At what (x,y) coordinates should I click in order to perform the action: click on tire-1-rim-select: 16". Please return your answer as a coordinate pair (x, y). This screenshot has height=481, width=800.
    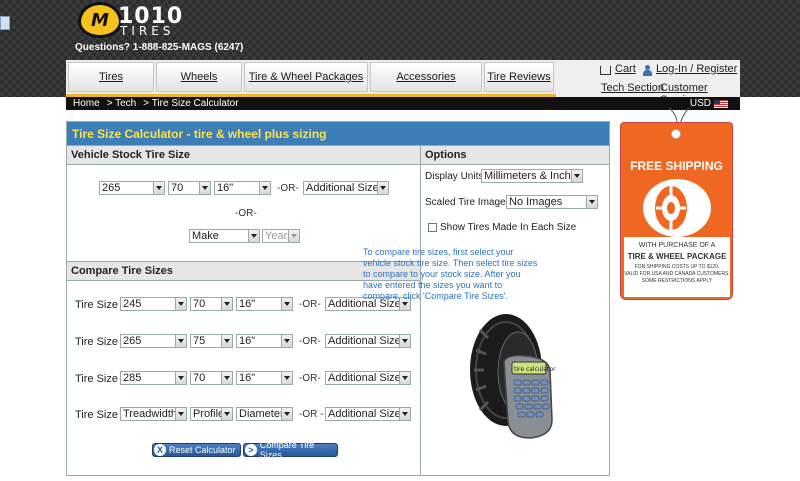
    Looking at the image, I should click on (264, 304).